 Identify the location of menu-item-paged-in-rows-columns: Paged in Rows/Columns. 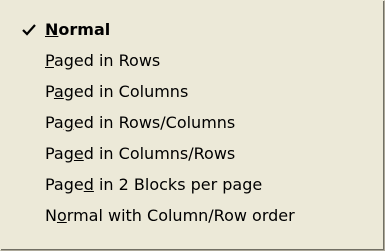
(192, 122).